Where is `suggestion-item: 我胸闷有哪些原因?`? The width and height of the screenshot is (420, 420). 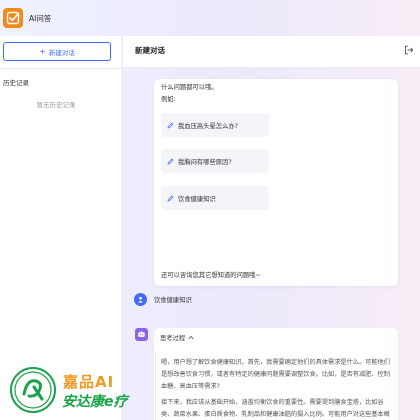
suggestion-item: 我胸闷有哪些原因? is located at coordinates (215, 161).